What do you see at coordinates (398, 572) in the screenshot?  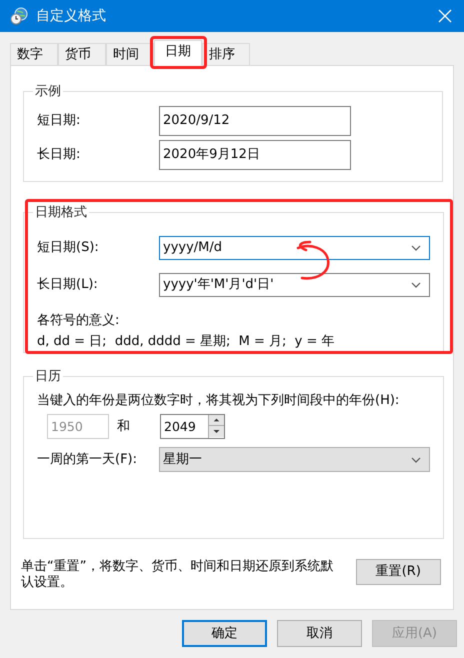 I see `reset-button: 重置(R)` at bounding box center [398, 572].